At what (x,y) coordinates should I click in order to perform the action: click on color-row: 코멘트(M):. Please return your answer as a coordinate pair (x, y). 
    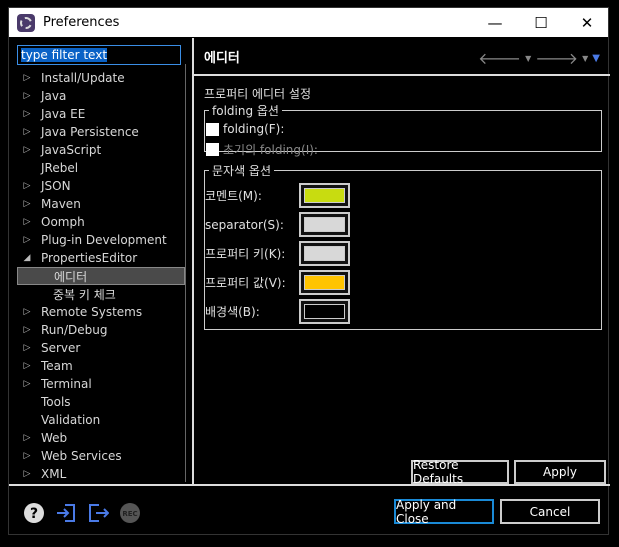
    Looking at the image, I should click on (403, 195).